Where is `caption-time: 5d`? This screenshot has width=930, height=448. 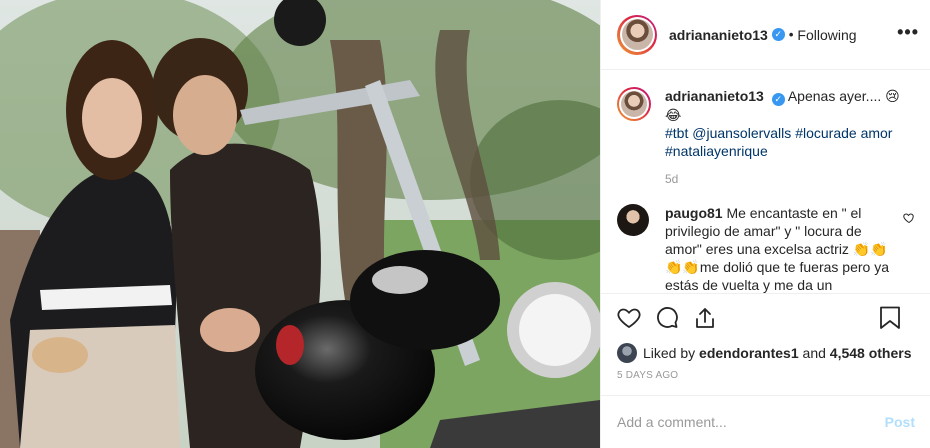
caption-time: 5d is located at coordinates (790, 179).